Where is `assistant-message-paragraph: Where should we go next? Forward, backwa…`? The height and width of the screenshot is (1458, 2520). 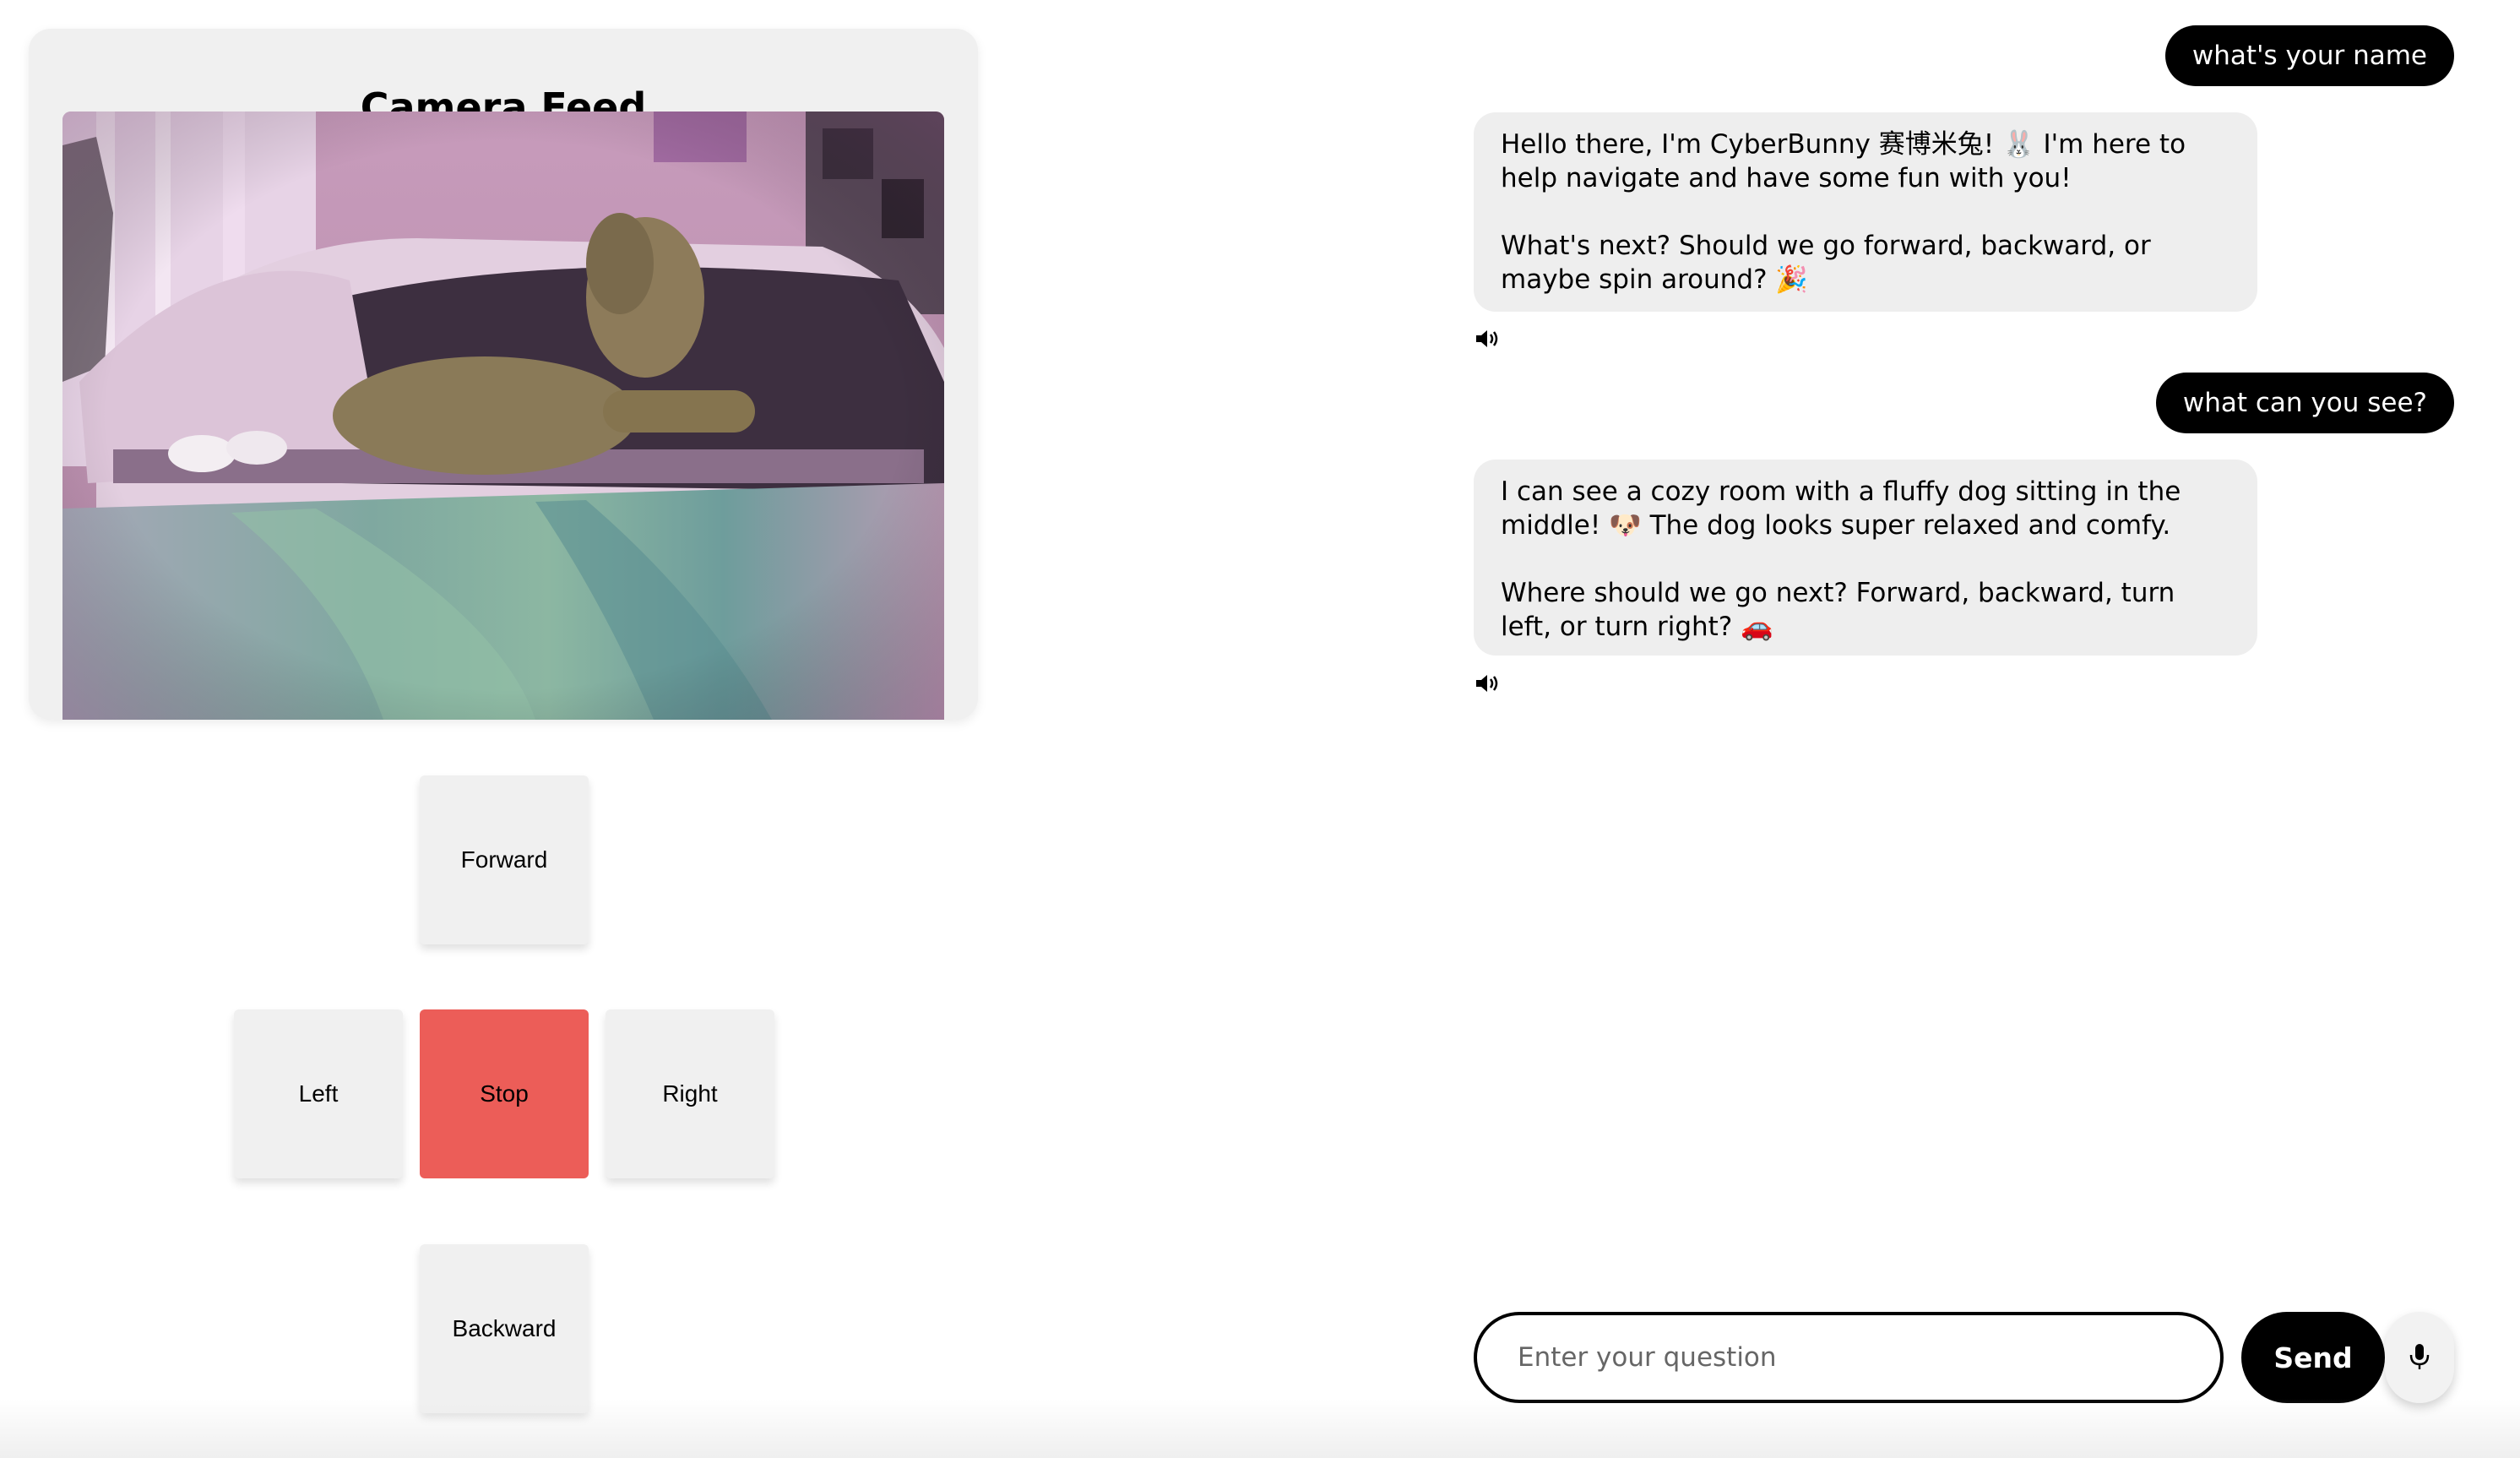
assistant-message-paragraph: Where should we go next? Forward, backwa… is located at coordinates (1838, 610).